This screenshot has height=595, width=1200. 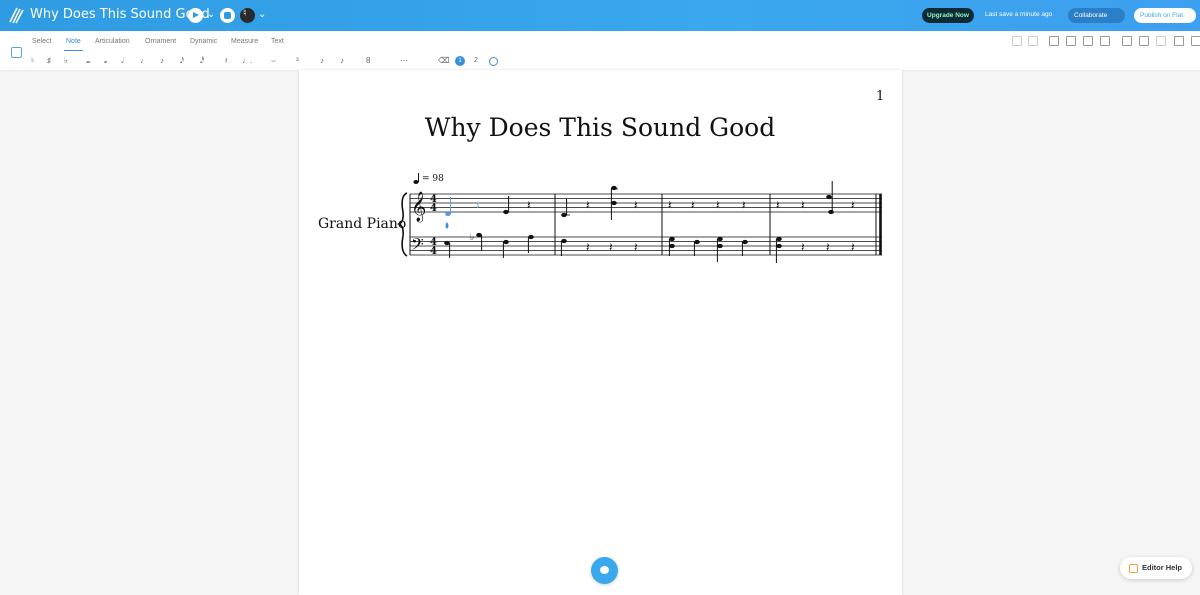 What do you see at coordinates (646, 246) in the screenshot?
I see `bass-staff` at bounding box center [646, 246].